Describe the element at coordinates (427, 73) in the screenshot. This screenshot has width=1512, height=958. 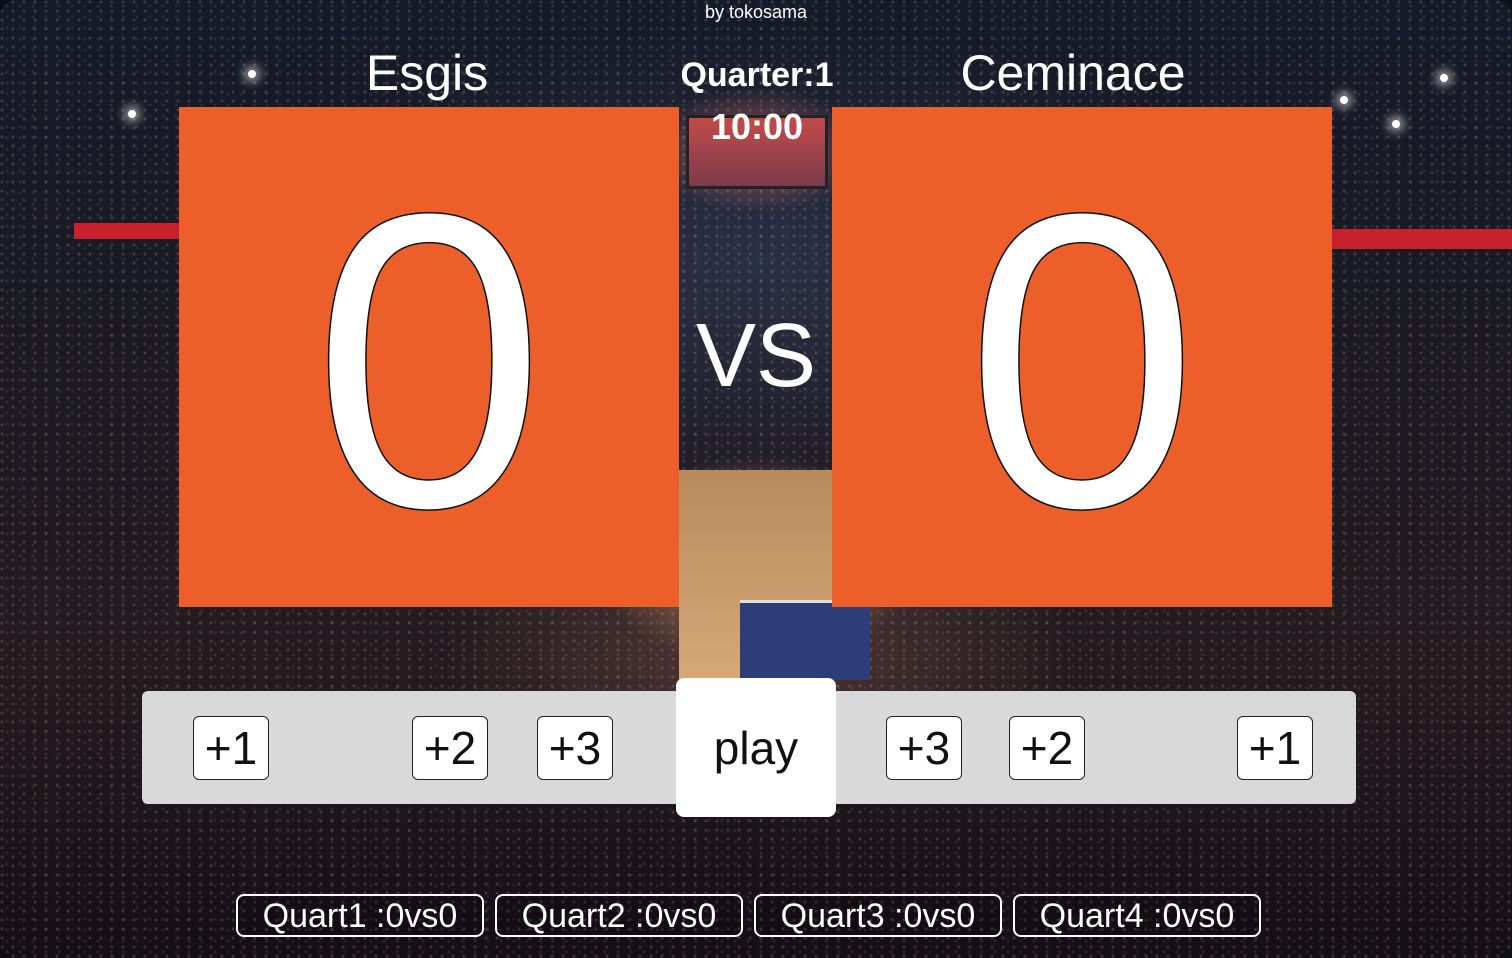
I see `team-left-name: Esgis` at that location.